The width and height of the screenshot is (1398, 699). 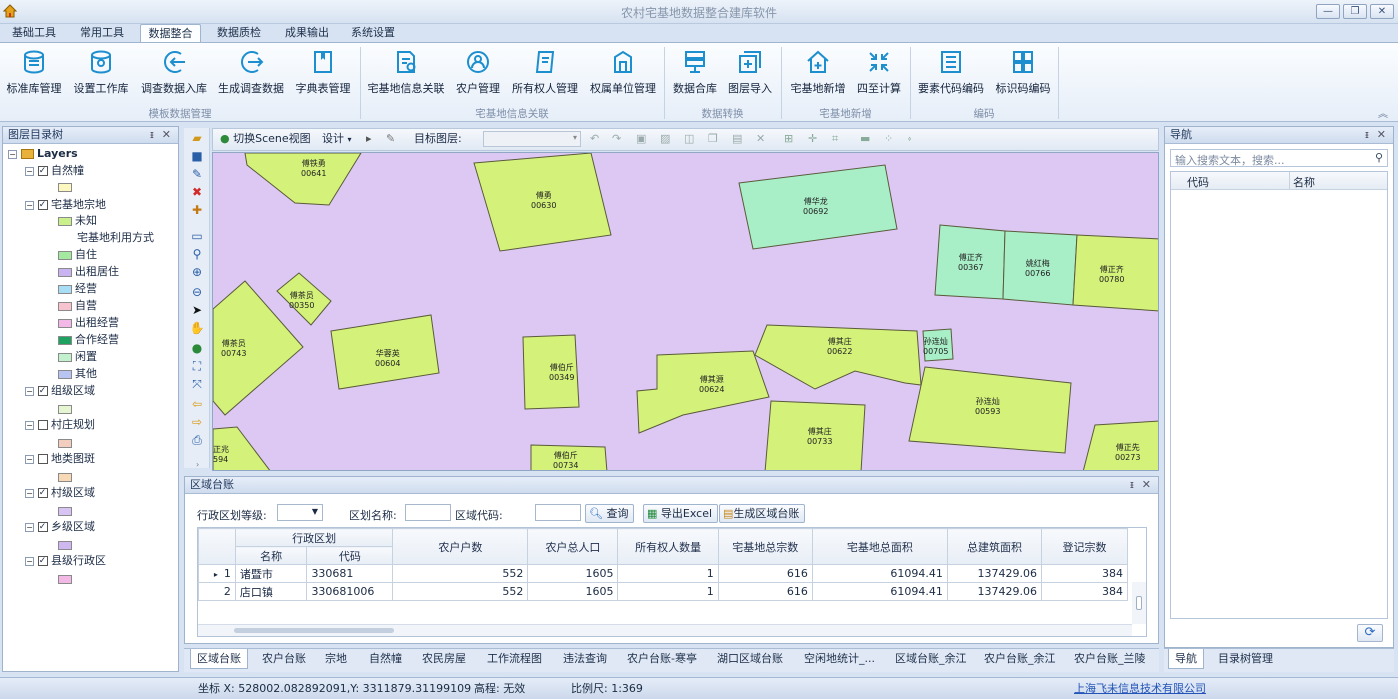 What do you see at coordinates (197, 440) in the screenshot?
I see `export-map-icon: ⎙` at bounding box center [197, 440].